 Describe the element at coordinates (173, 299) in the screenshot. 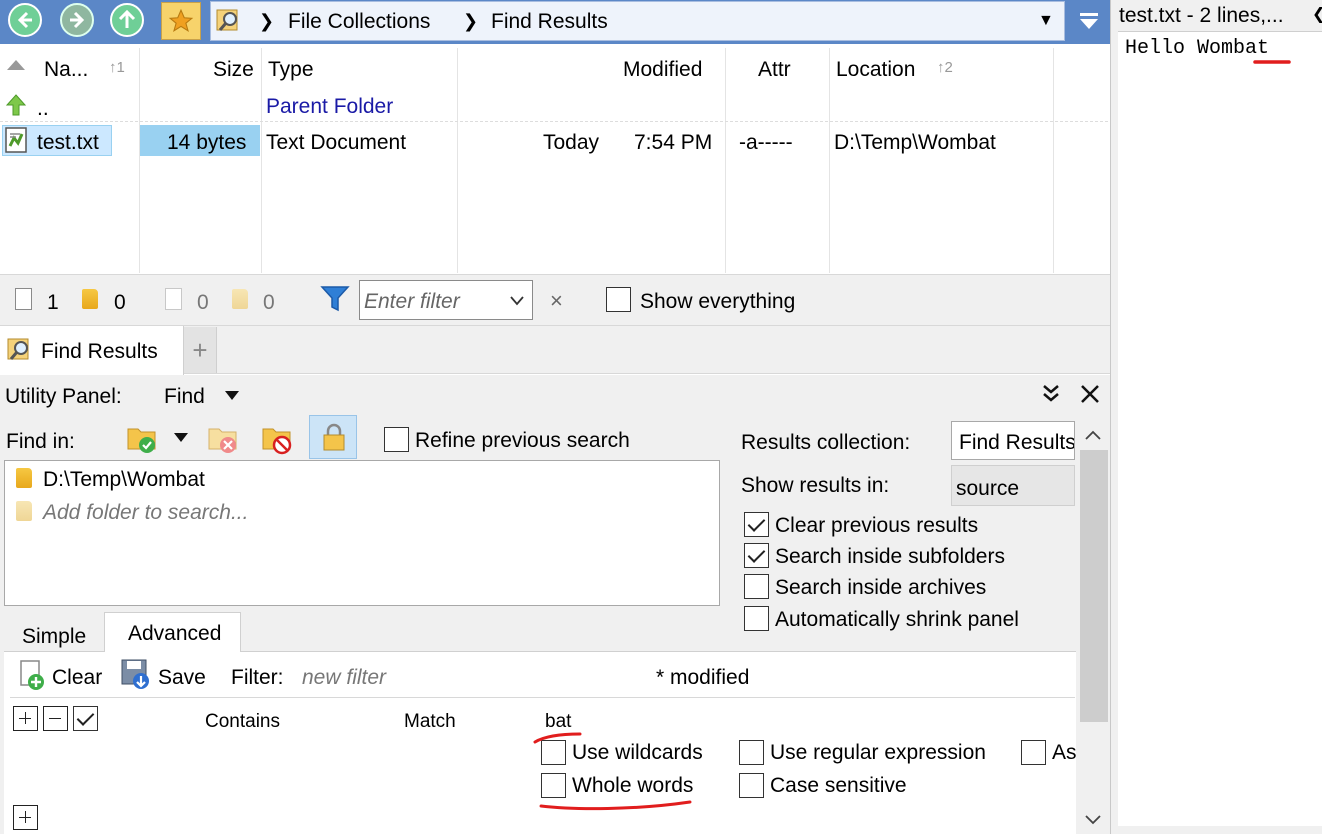

I see `selected-file-count-icon` at that location.